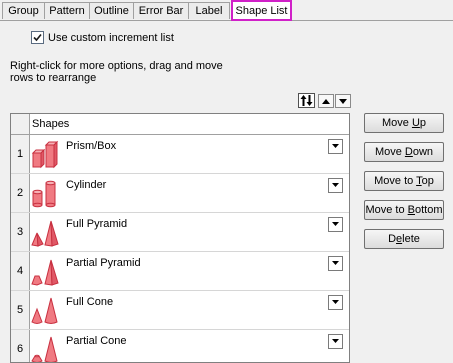 This screenshot has height=363, width=453. I want to click on shape-row-partial-cone: 6 Partial Cone, so click(180, 346).